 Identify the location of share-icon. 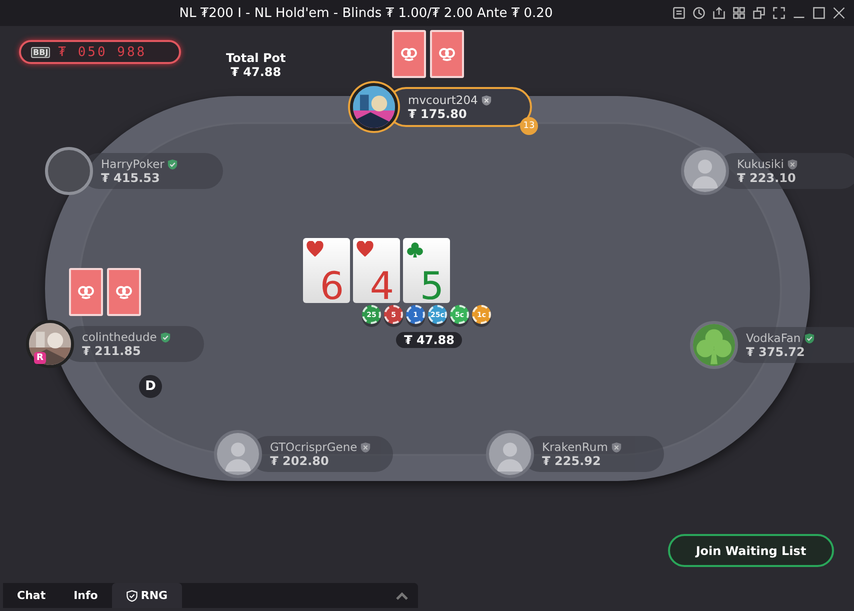
(719, 13).